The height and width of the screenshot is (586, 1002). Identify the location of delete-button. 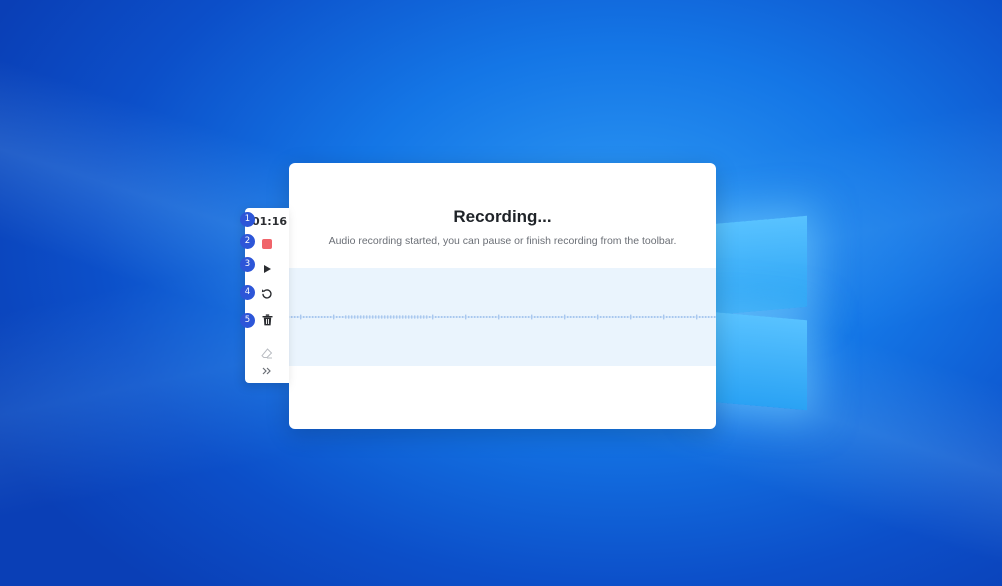
(267, 320).